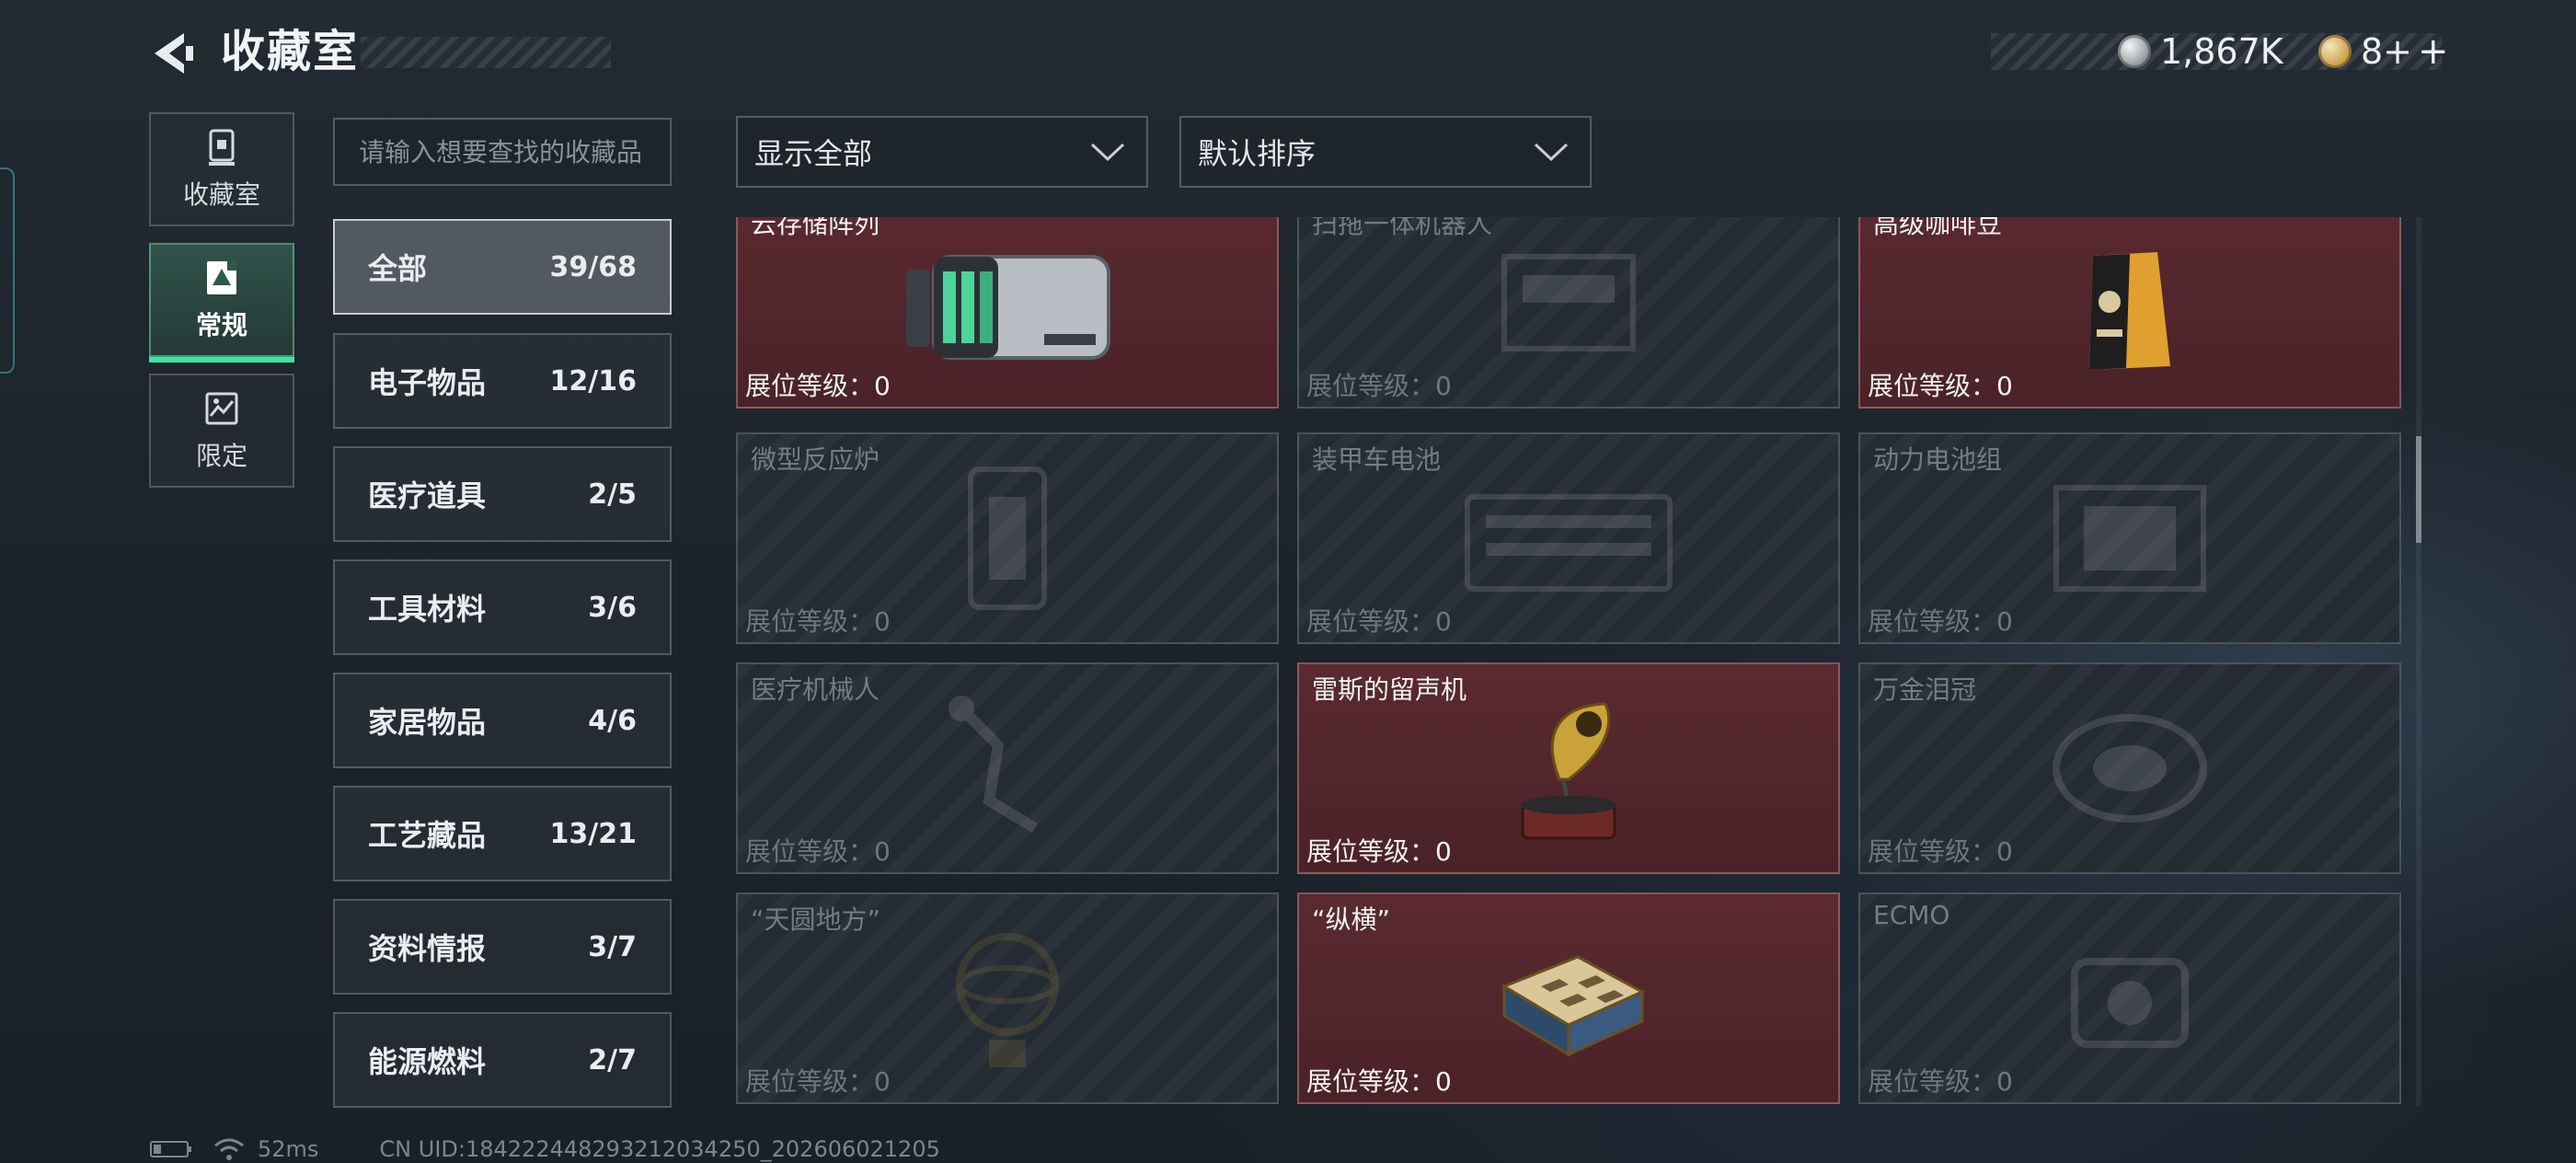  What do you see at coordinates (427, 836) in the screenshot?
I see `category-name: 工艺藏品` at bounding box center [427, 836].